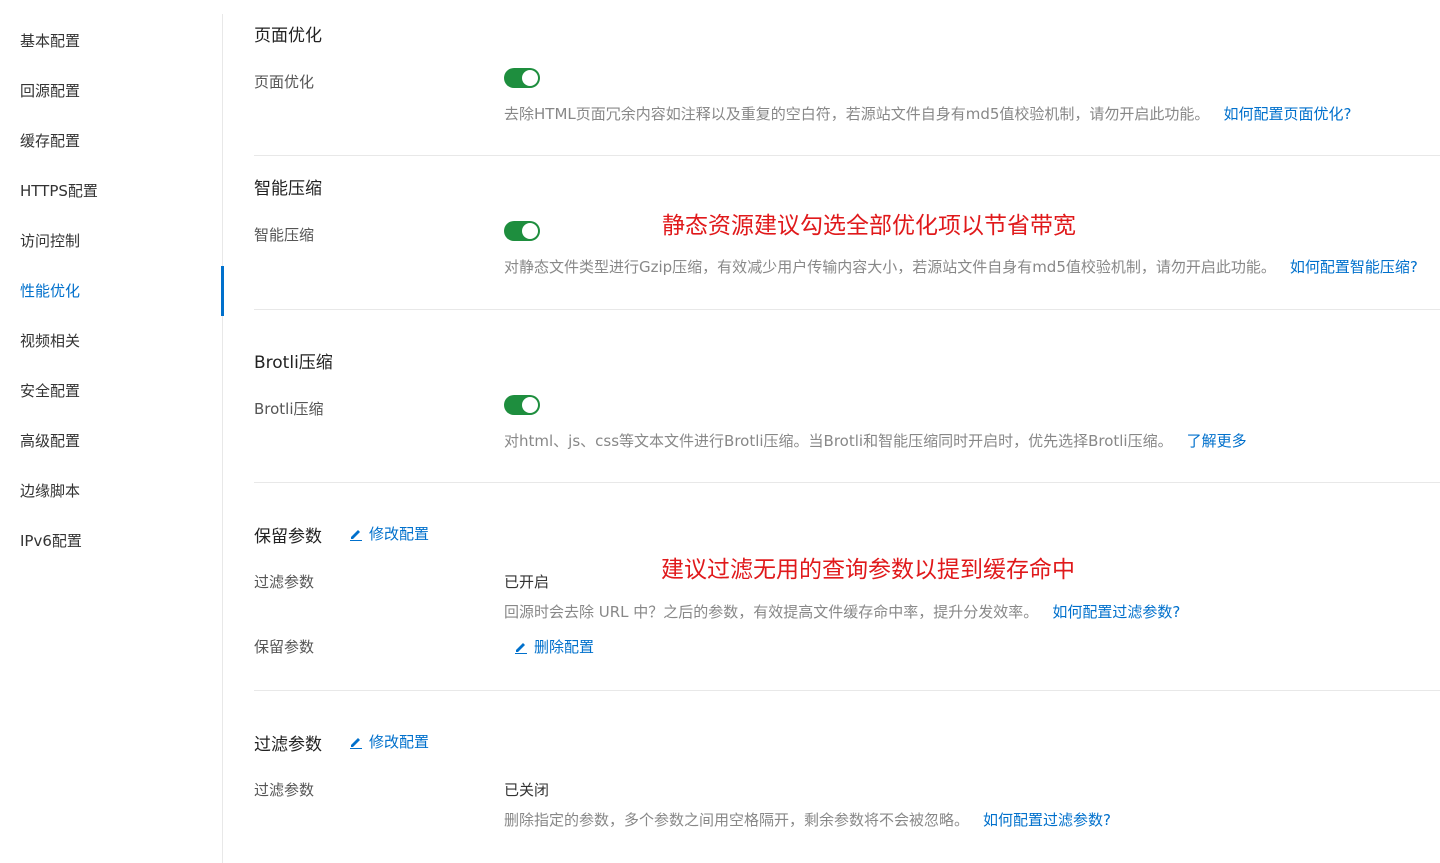  I want to click on section-title-smart-compression: 智能压缩, so click(288, 189).